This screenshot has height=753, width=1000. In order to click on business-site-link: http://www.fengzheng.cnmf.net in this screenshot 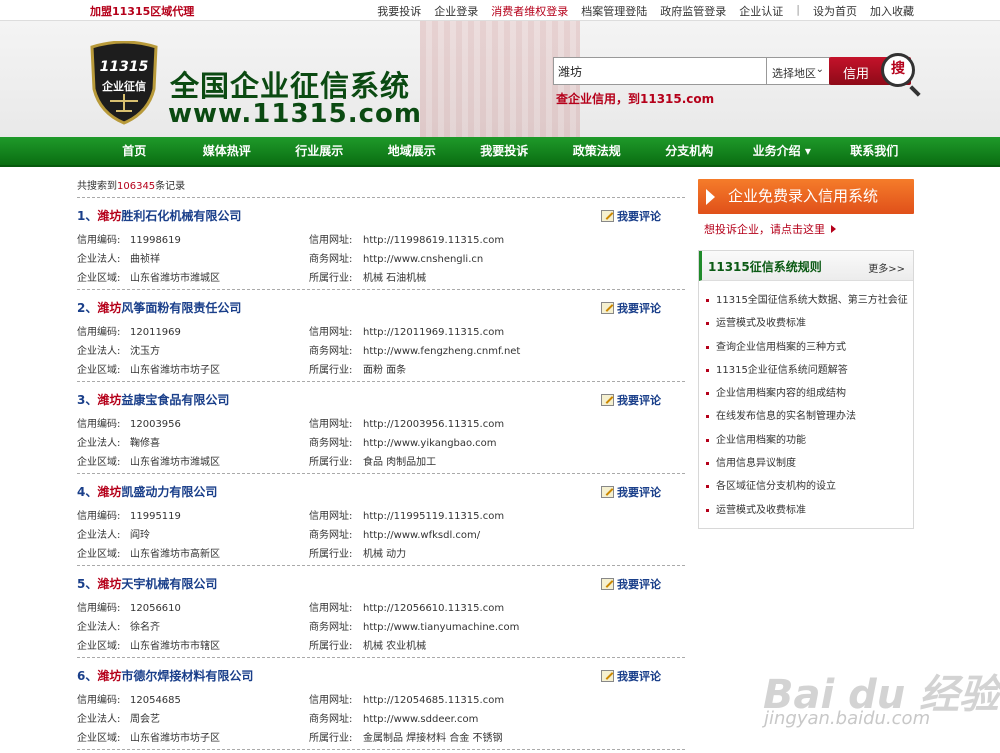, I will do `click(441, 351)`.